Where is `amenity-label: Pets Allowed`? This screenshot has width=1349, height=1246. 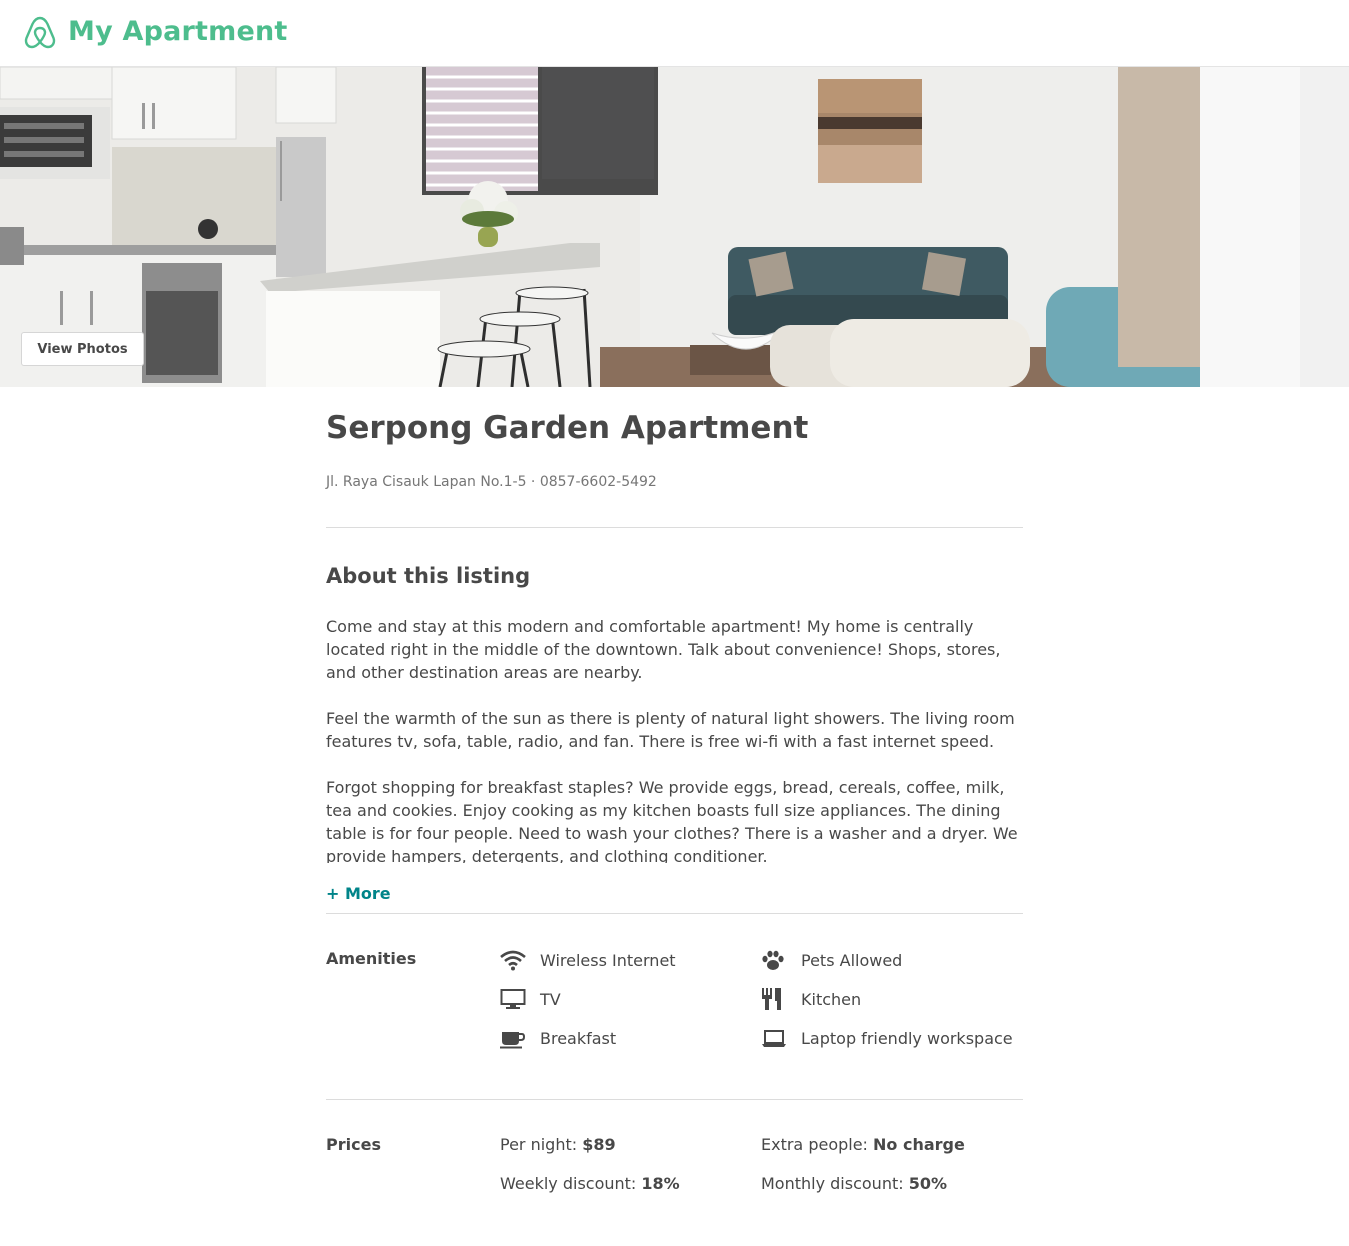 amenity-label: Pets Allowed is located at coordinates (852, 960).